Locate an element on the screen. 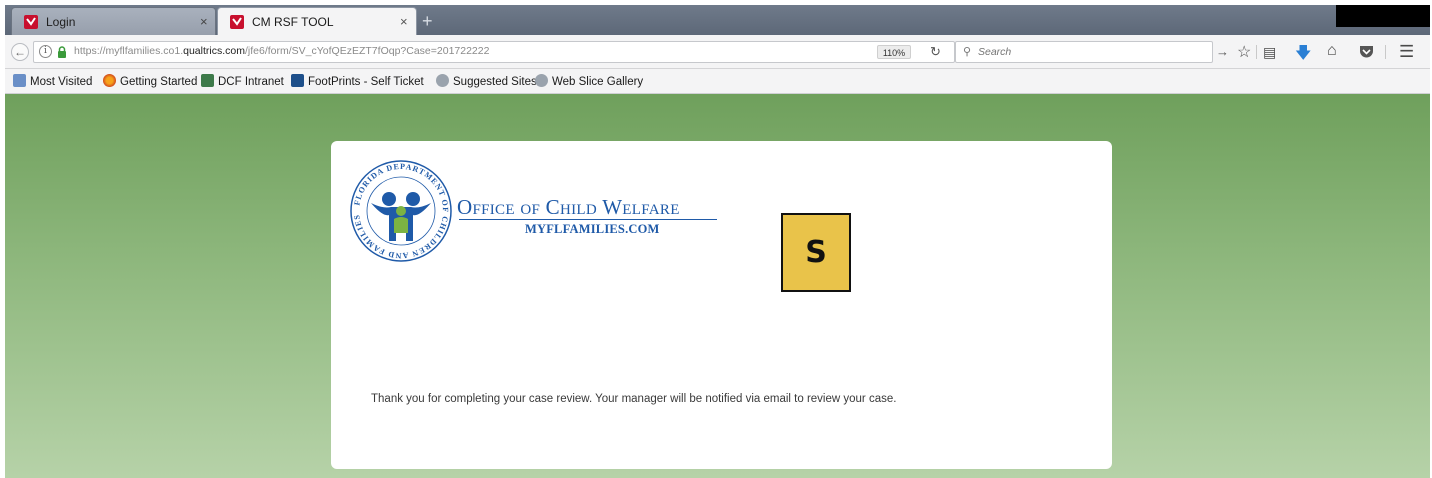 The image size is (1432, 478). bookmark-most-visited: Most Visited is located at coordinates (52, 81).